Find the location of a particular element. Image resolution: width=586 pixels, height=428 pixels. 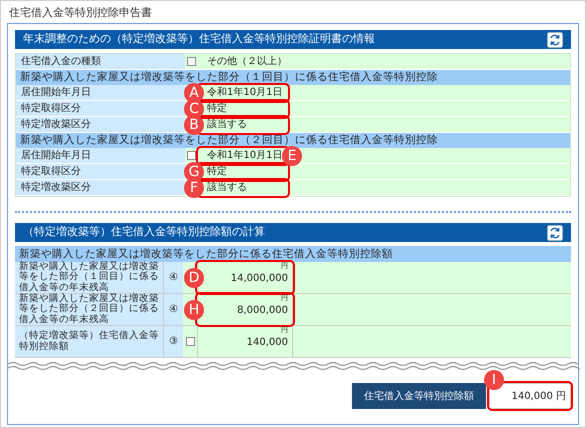

line-number: ③ is located at coordinates (173, 342).